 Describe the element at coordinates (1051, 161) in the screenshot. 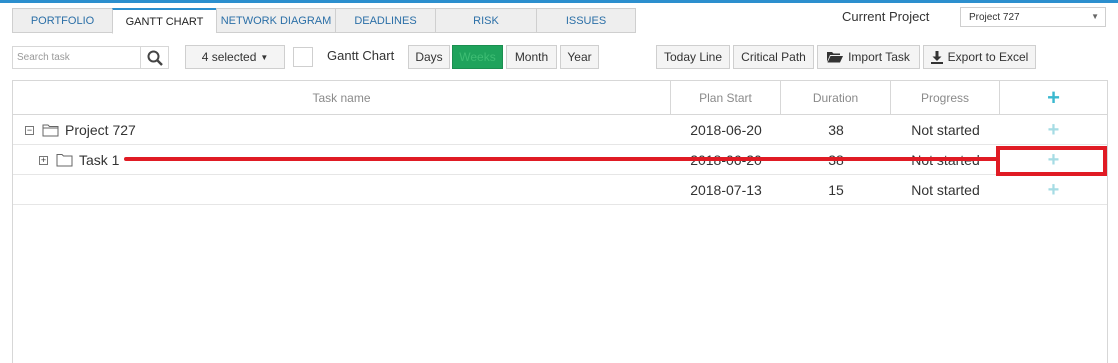

I see `annotation-highlight-box` at that location.